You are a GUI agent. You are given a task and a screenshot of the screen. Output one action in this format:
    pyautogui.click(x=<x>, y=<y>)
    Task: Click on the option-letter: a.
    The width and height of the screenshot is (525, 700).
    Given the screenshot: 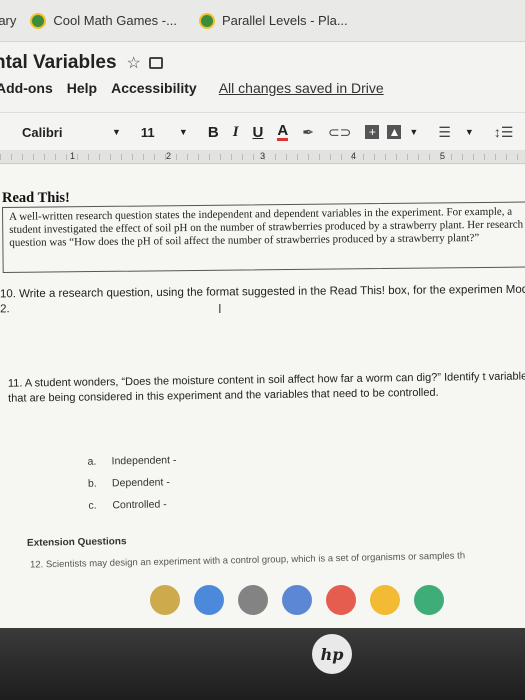 What is the action you would take?
    pyautogui.click(x=92, y=461)
    